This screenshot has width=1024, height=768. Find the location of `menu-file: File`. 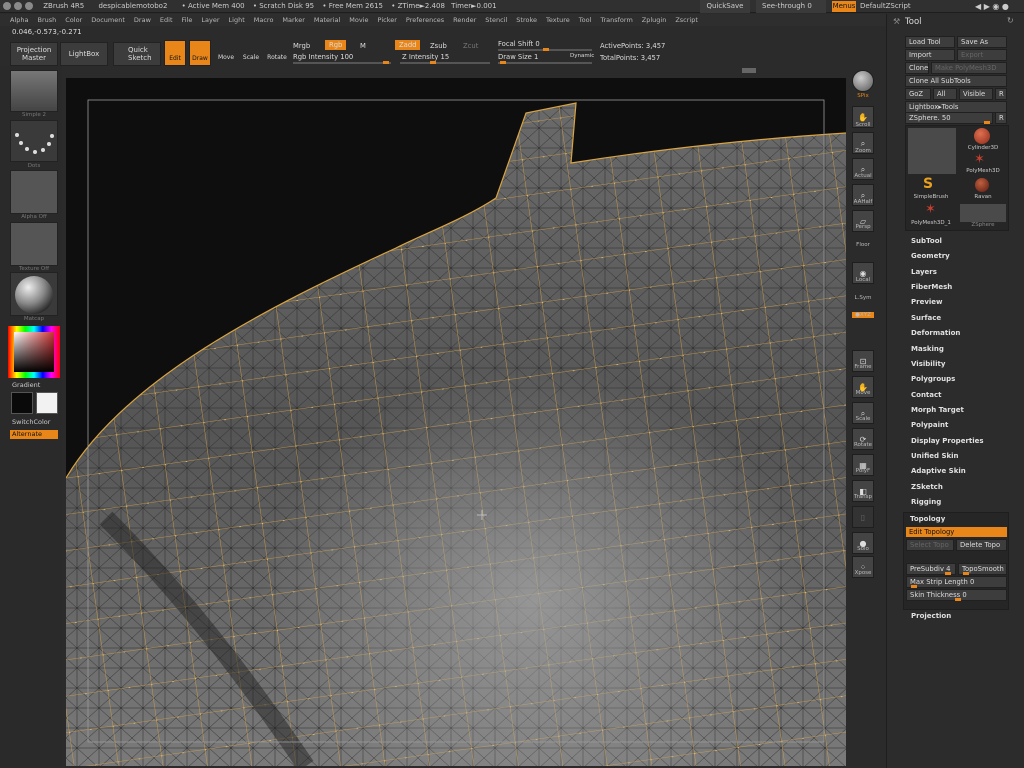

menu-file: File is located at coordinates (187, 20).